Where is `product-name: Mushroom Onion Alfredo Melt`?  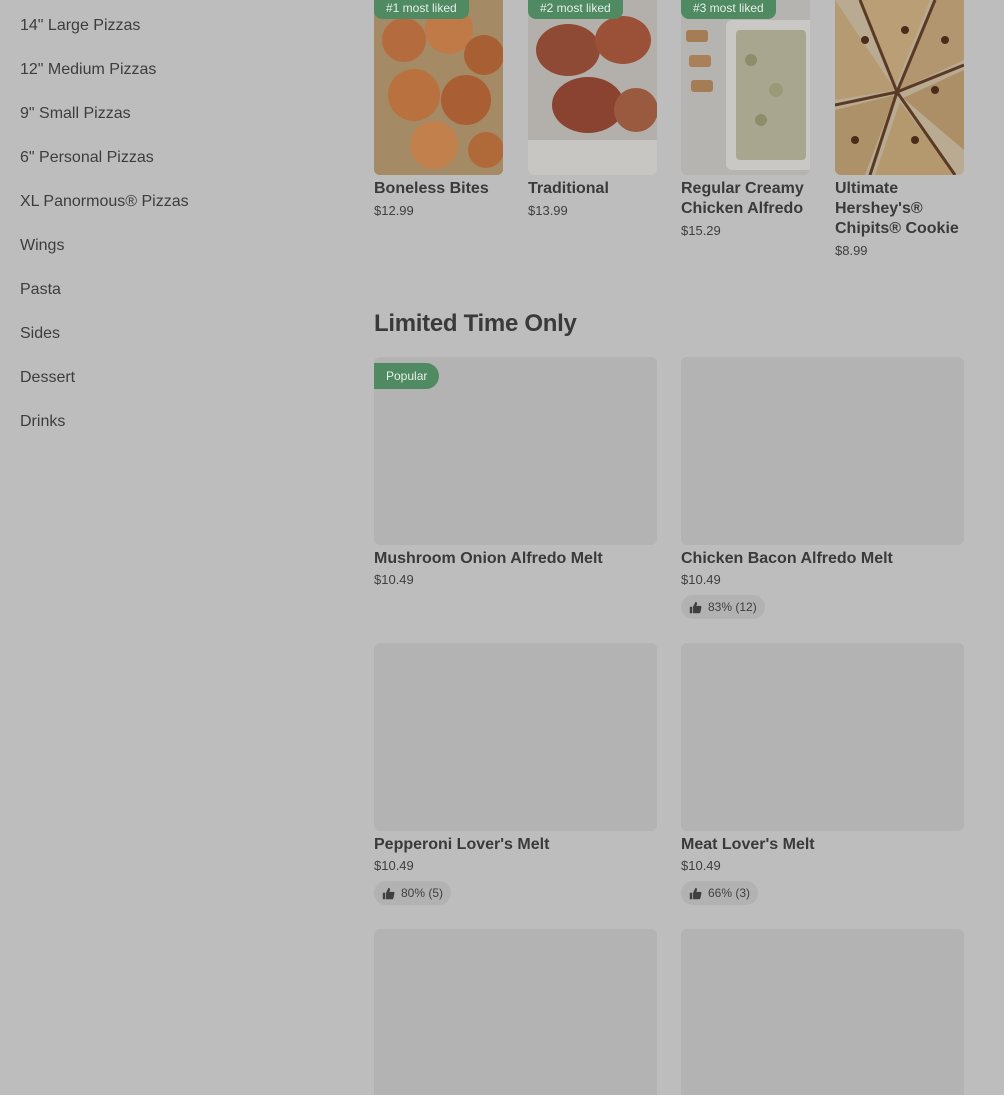
product-name: Mushroom Onion Alfredo Melt is located at coordinates (515, 559).